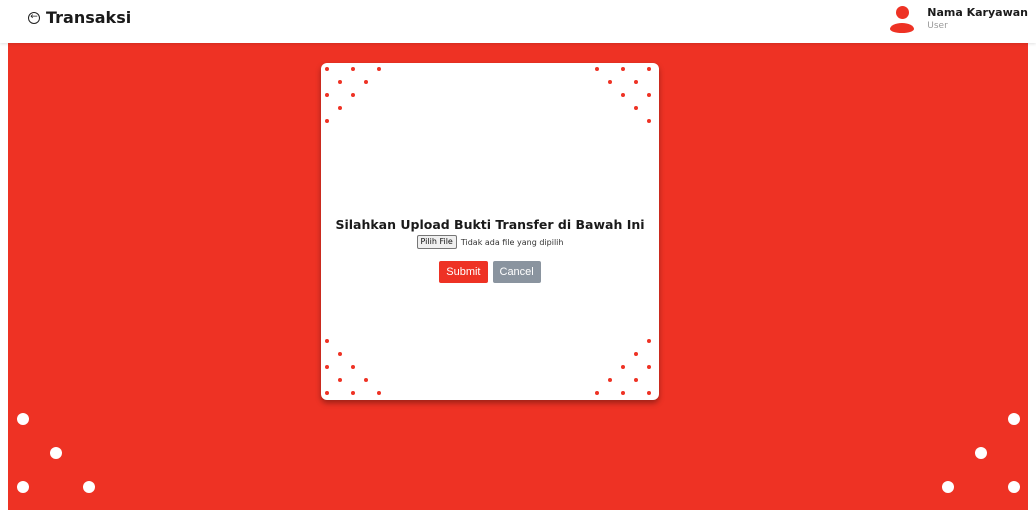 Image resolution: width=1036 pixels, height=510 pixels. Describe the element at coordinates (490, 272) in the screenshot. I see `action-buttons: Submit Cancel` at that location.